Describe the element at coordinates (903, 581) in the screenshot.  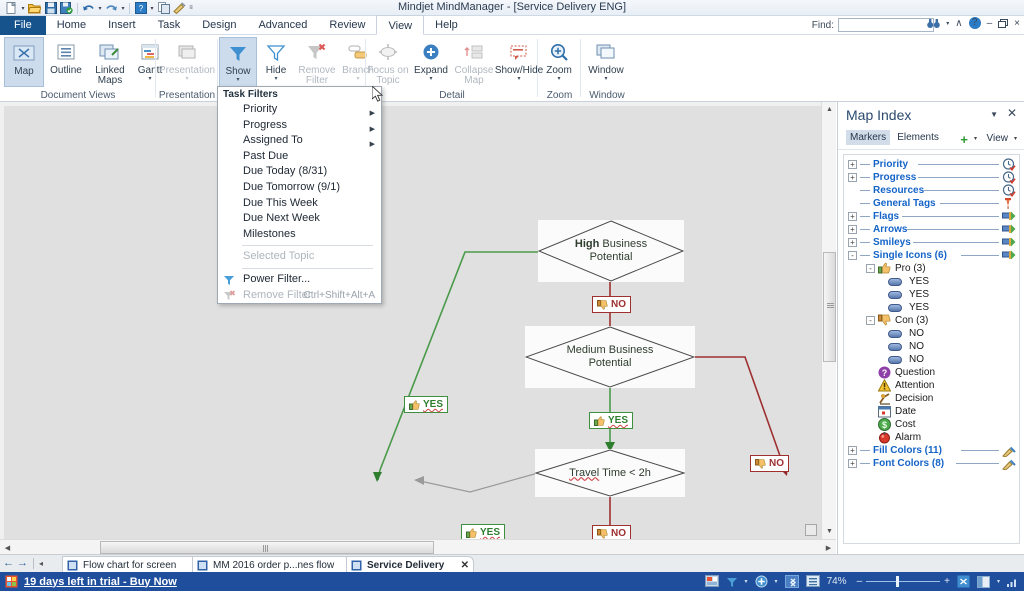
I see `zoom-track` at that location.